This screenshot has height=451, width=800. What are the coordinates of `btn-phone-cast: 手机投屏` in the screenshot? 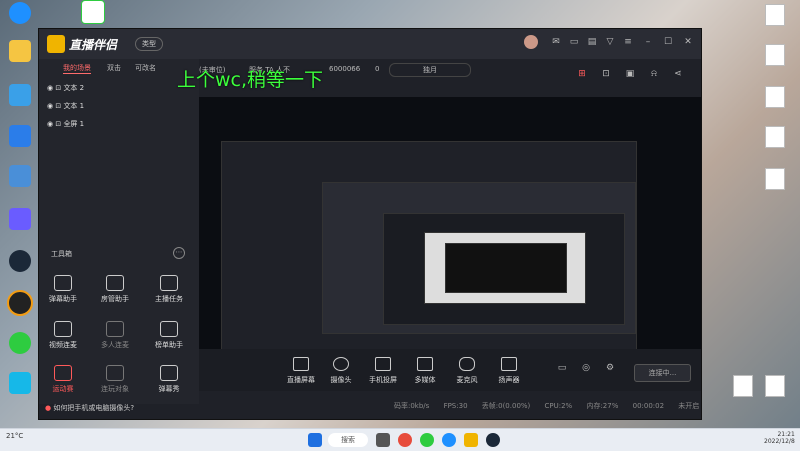 It's located at (383, 371).